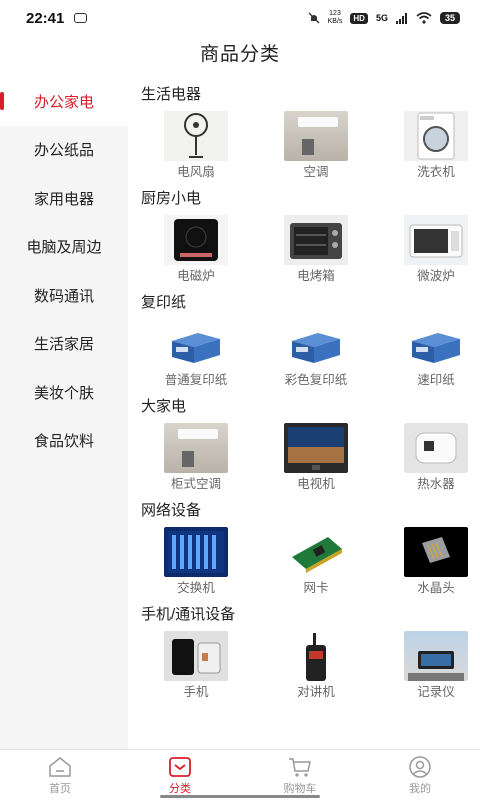 Image resolution: width=480 pixels, height=800 pixels. I want to click on nav-label: 分类, so click(180, 789).